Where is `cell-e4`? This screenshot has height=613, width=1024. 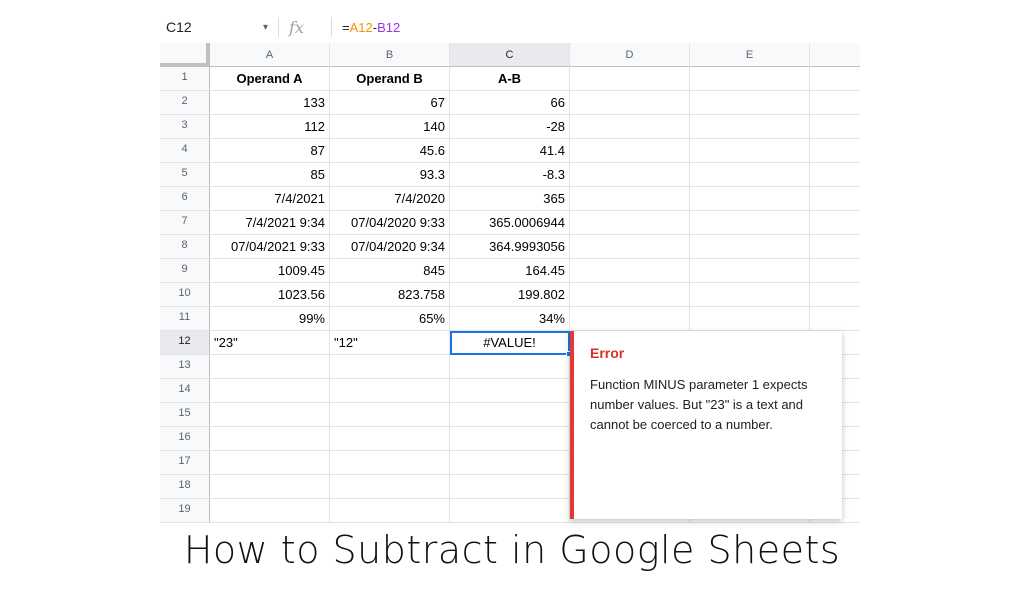
cell-e4 is located at coordinates (750, 151).